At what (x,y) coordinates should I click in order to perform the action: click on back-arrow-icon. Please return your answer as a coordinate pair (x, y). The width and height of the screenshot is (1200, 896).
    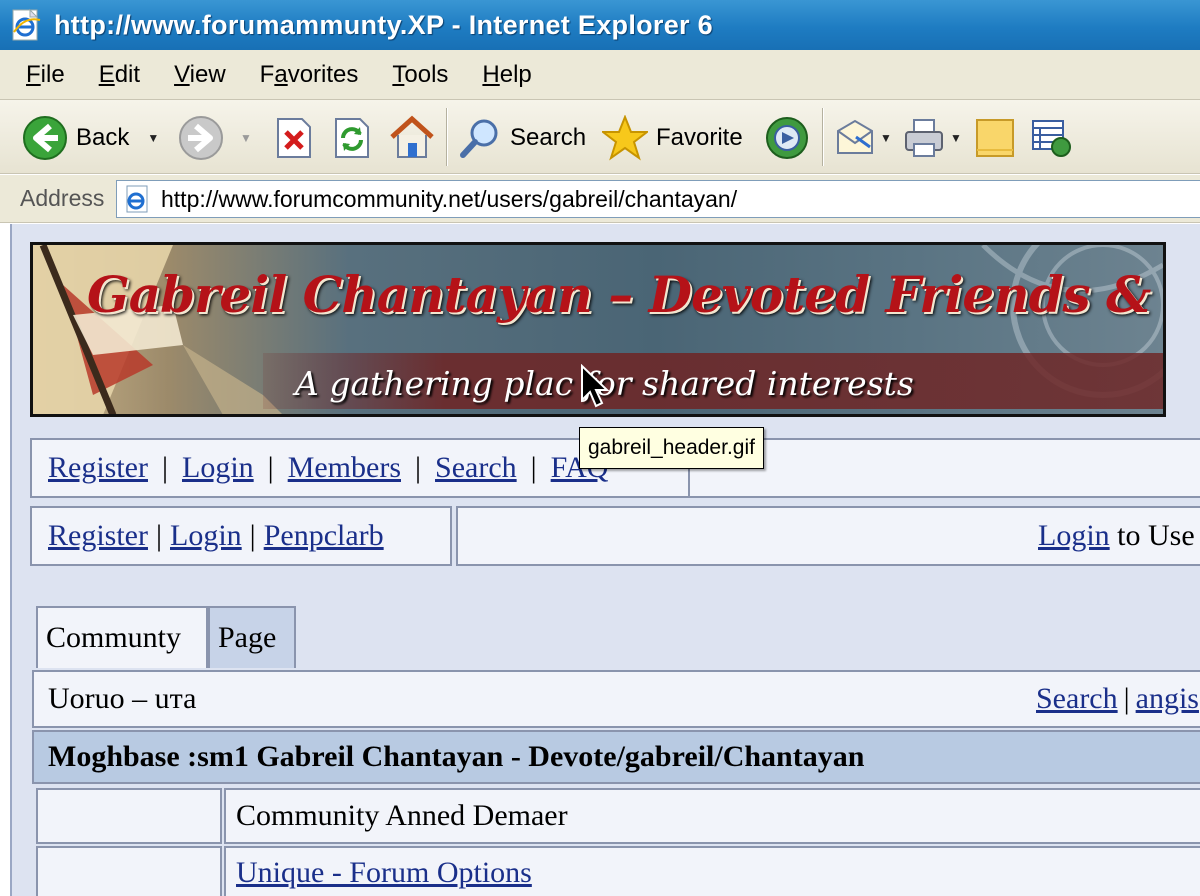
    Looking at the image, I should click on (45, 138).